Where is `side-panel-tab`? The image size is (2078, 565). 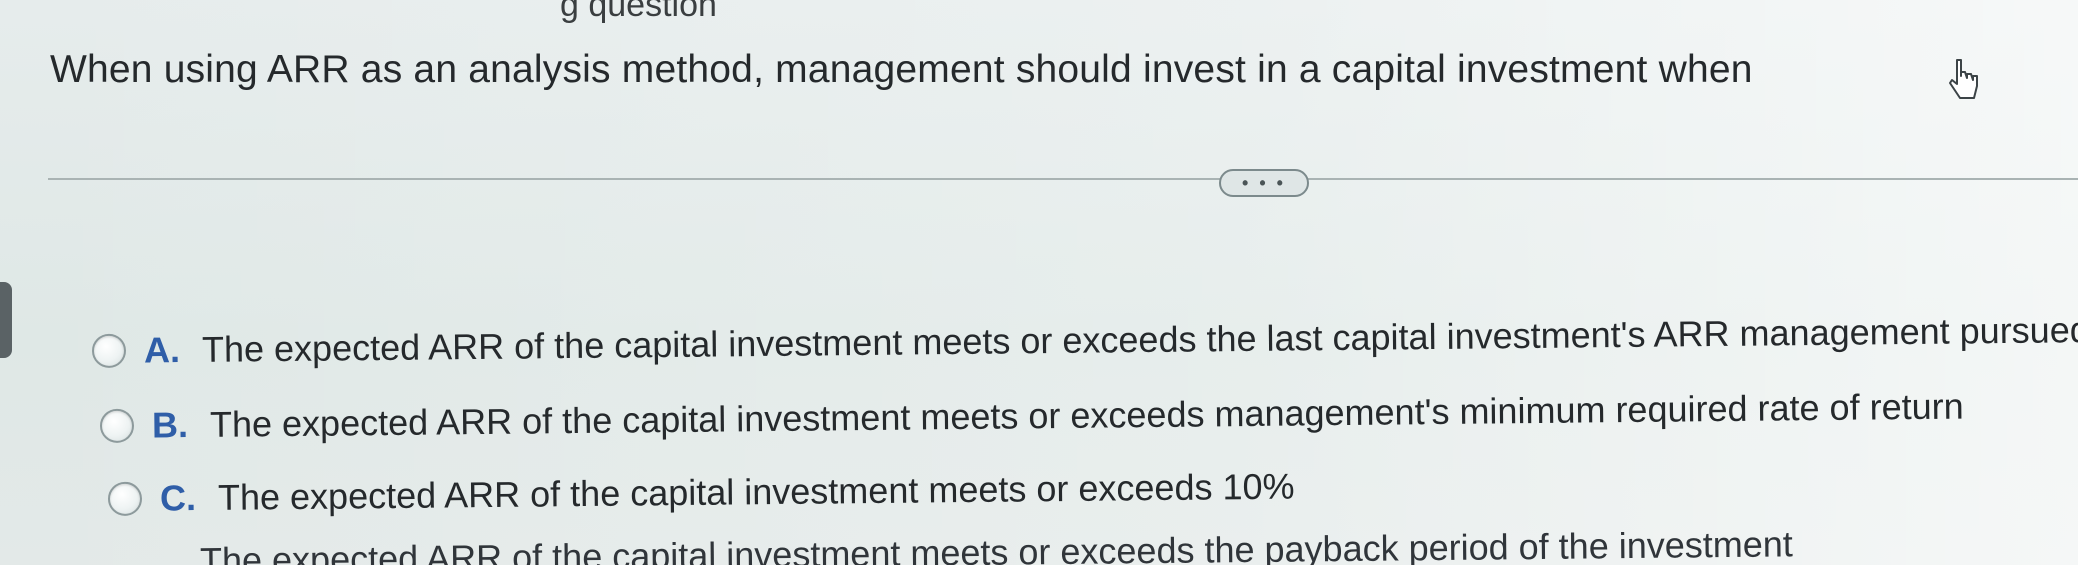 side-panel-tab is located at coordinates (6, 320).